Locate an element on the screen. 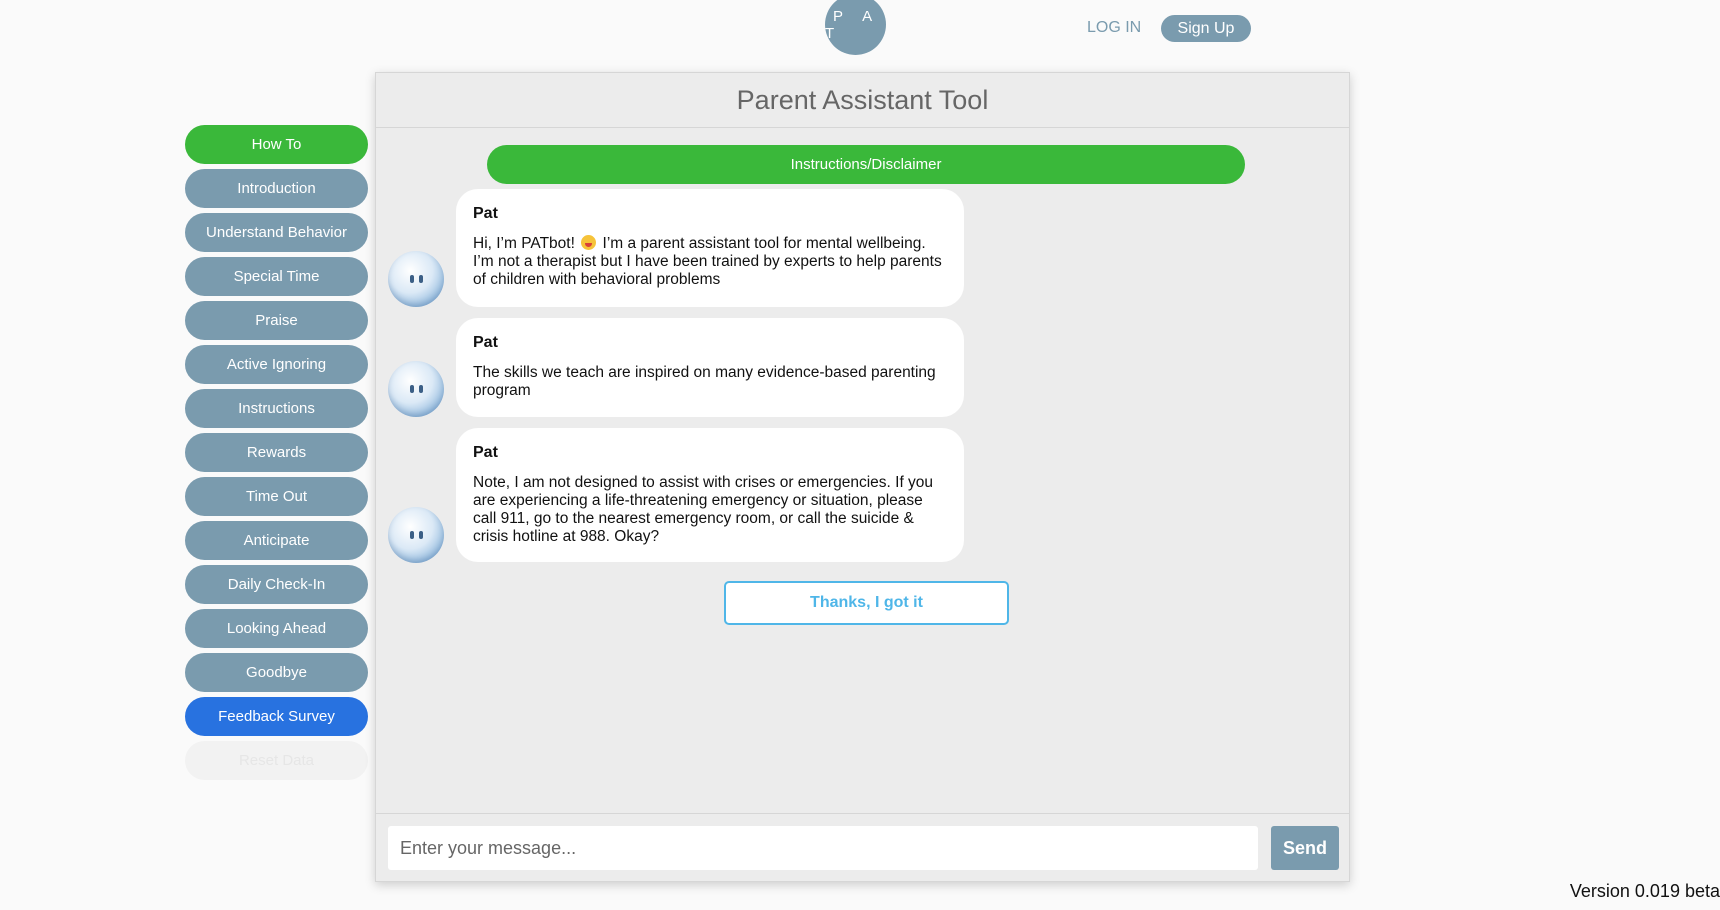 The height and width of the screenshot is (910, 1720). sidebar-item-looking-ahead: Looking Ahead is located at coordinates (276, 628).